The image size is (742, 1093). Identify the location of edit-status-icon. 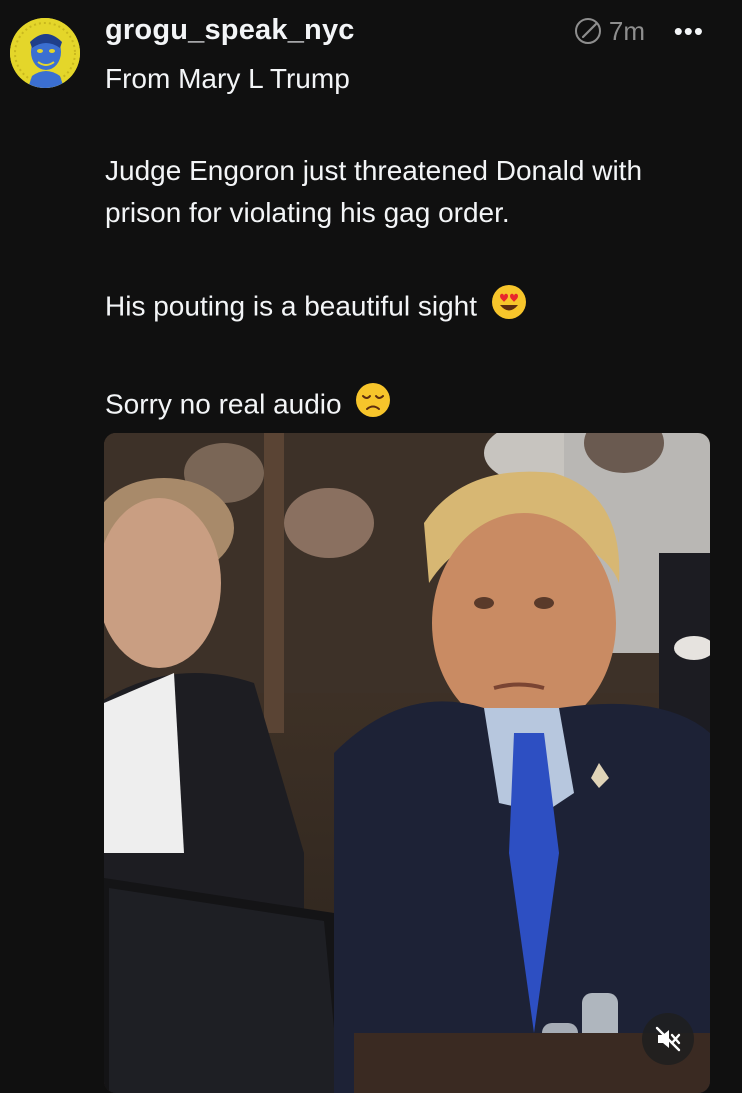
(587, 31).